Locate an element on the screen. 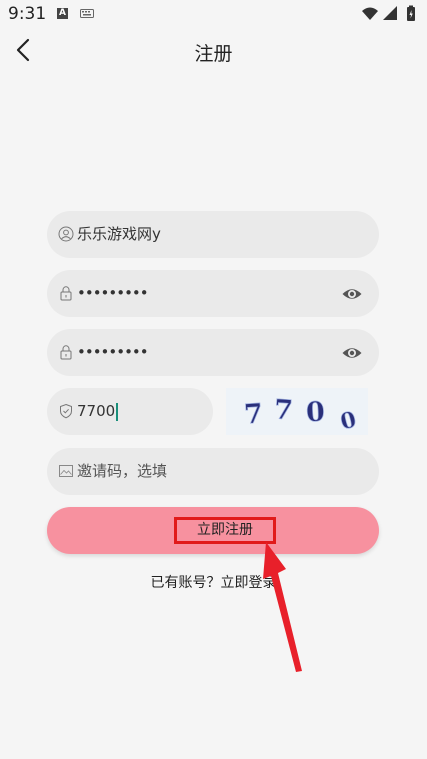  captcha-digit-1: 7 is located at coordinates (253, 414).